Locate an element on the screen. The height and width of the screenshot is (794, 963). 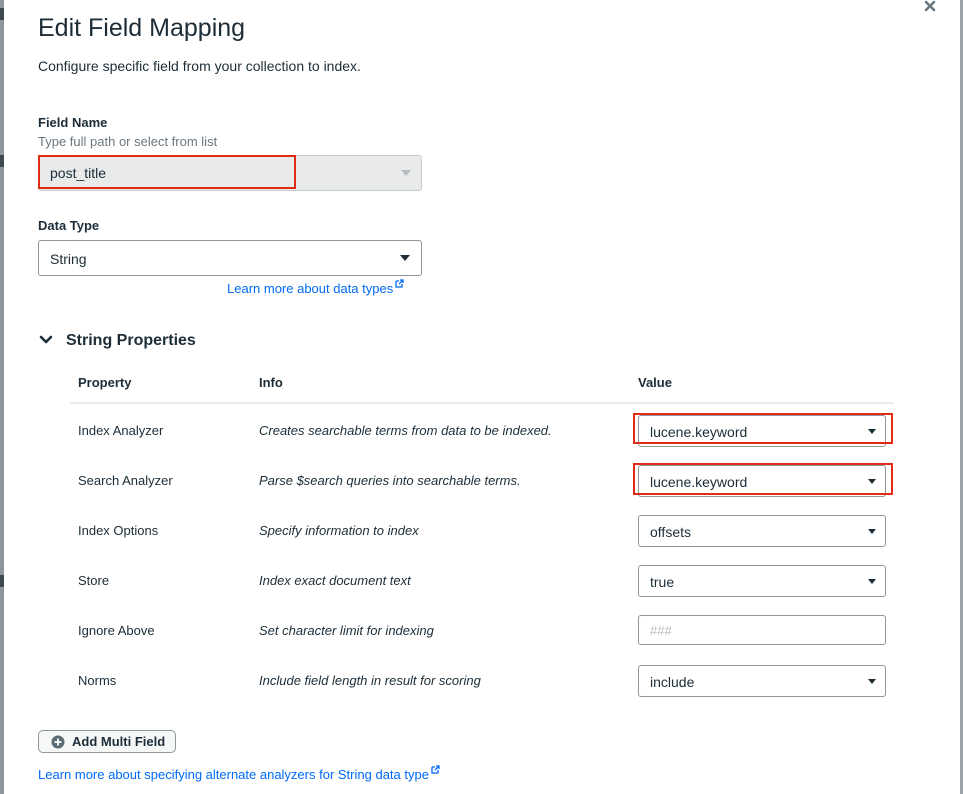
search-analyzer-select: lucene.keyword is located at coordinates (762, 481).